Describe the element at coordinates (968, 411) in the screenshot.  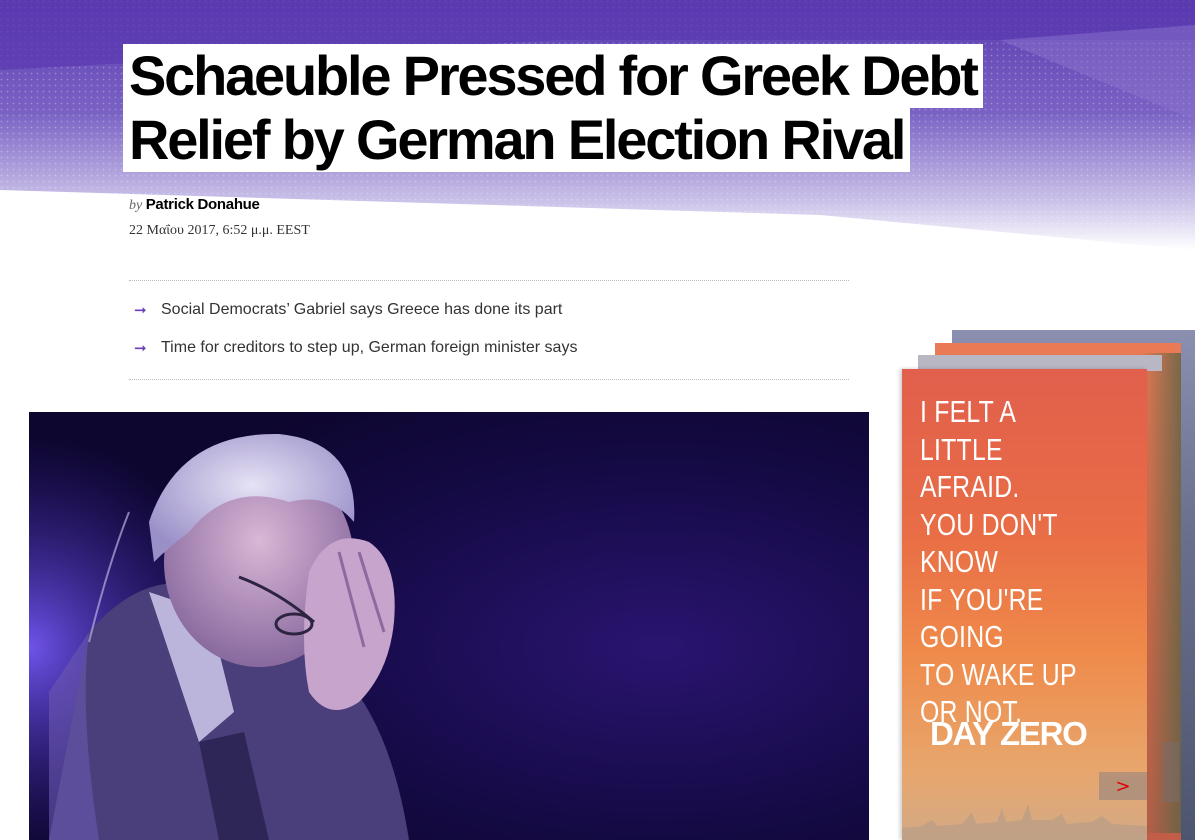
I see `ad-quote-line: I FELT A` at that location.